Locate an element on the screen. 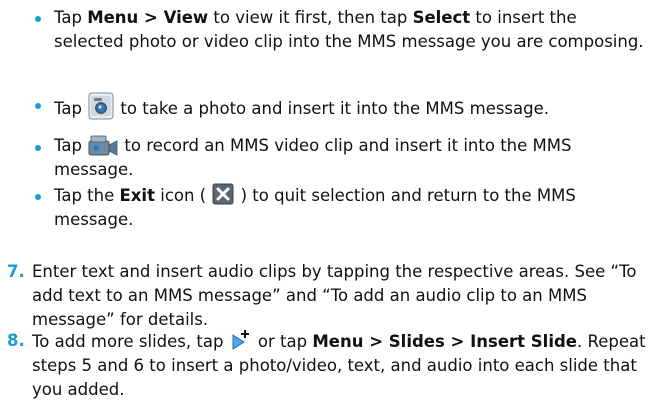 The height and width of the screenshot is (403, 659). text: Tap the is located at coordinates (87, 195).